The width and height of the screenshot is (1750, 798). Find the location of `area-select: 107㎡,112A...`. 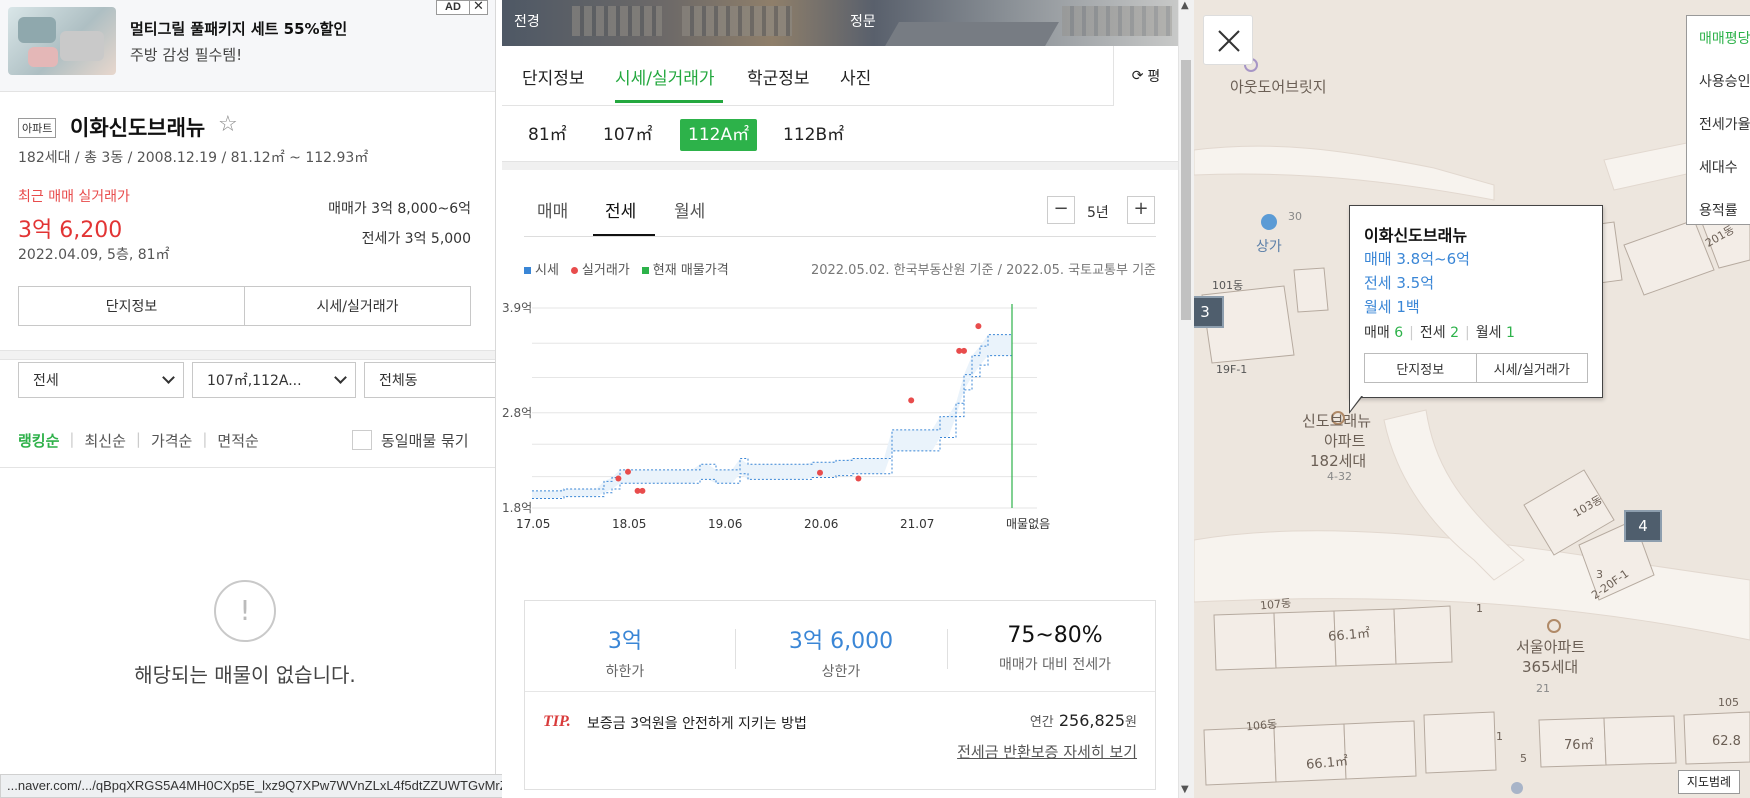

area-select: 107㎡,112A... is located at coordinates (274, 380).